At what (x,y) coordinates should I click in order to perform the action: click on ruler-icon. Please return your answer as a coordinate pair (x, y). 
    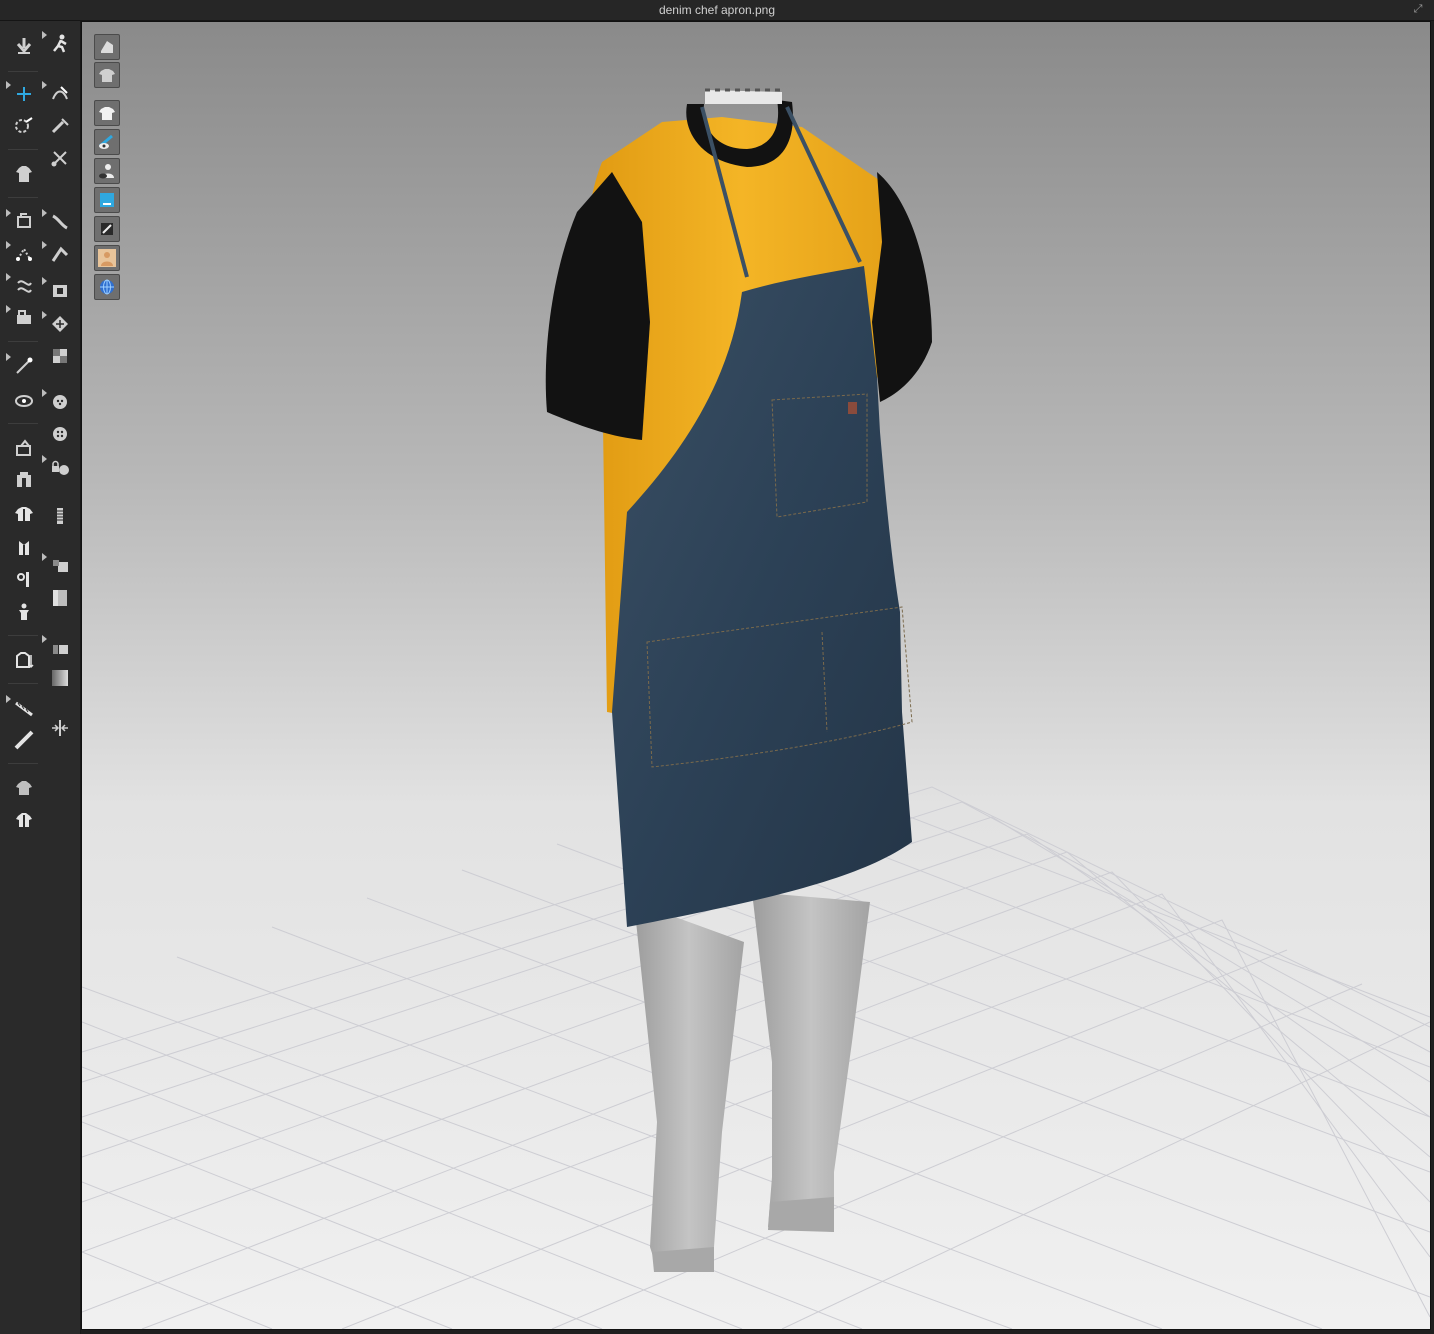
    Looking at the image, I should click on (24, 740).